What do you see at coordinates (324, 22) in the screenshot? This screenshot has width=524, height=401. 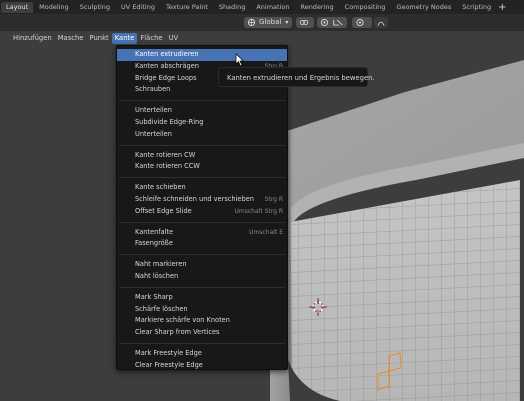 I see `snap-icon` at bounding box center [324, 22].